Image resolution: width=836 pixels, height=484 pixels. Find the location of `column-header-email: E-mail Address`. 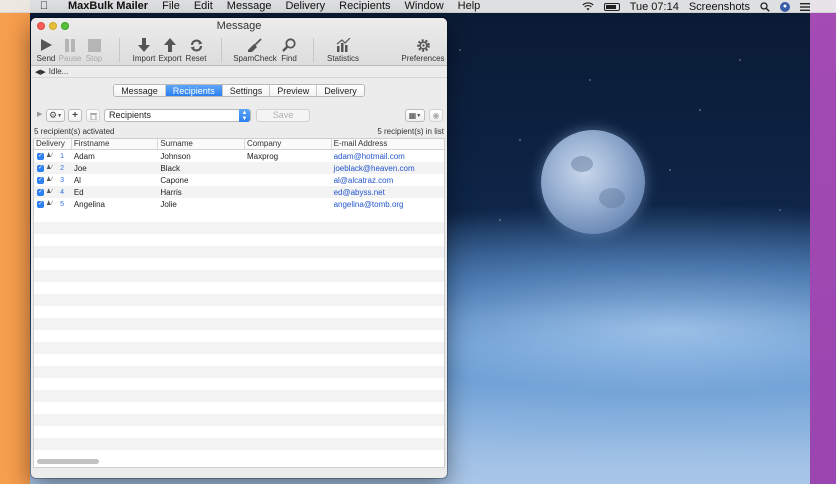

column-header-email: E-mail Address is located at coordinates (388, 144).